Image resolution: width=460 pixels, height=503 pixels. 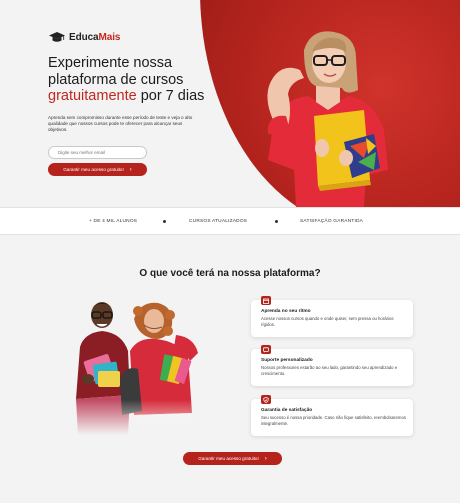 What do you see at coordinates (57, 37) in the screenshot?
I see `graduation-cap-icon` at bounding box center [57, 37].